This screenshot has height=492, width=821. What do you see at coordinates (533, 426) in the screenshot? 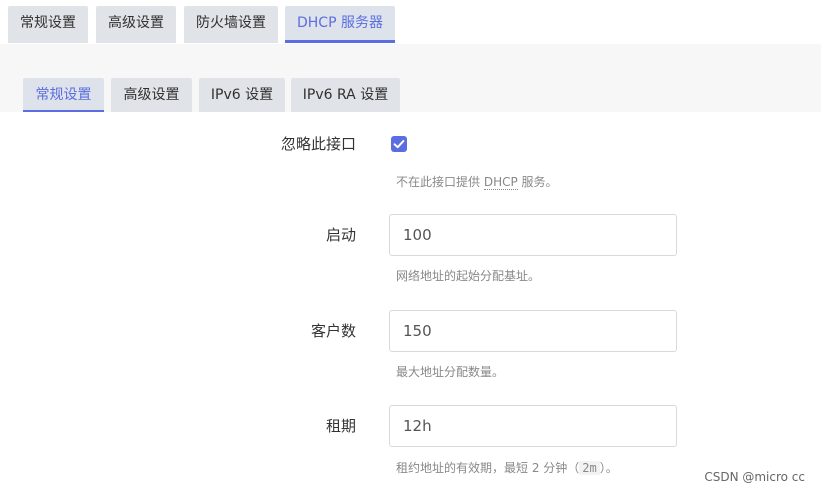
I see `leasetime-input` at bounding box center [533, 426].